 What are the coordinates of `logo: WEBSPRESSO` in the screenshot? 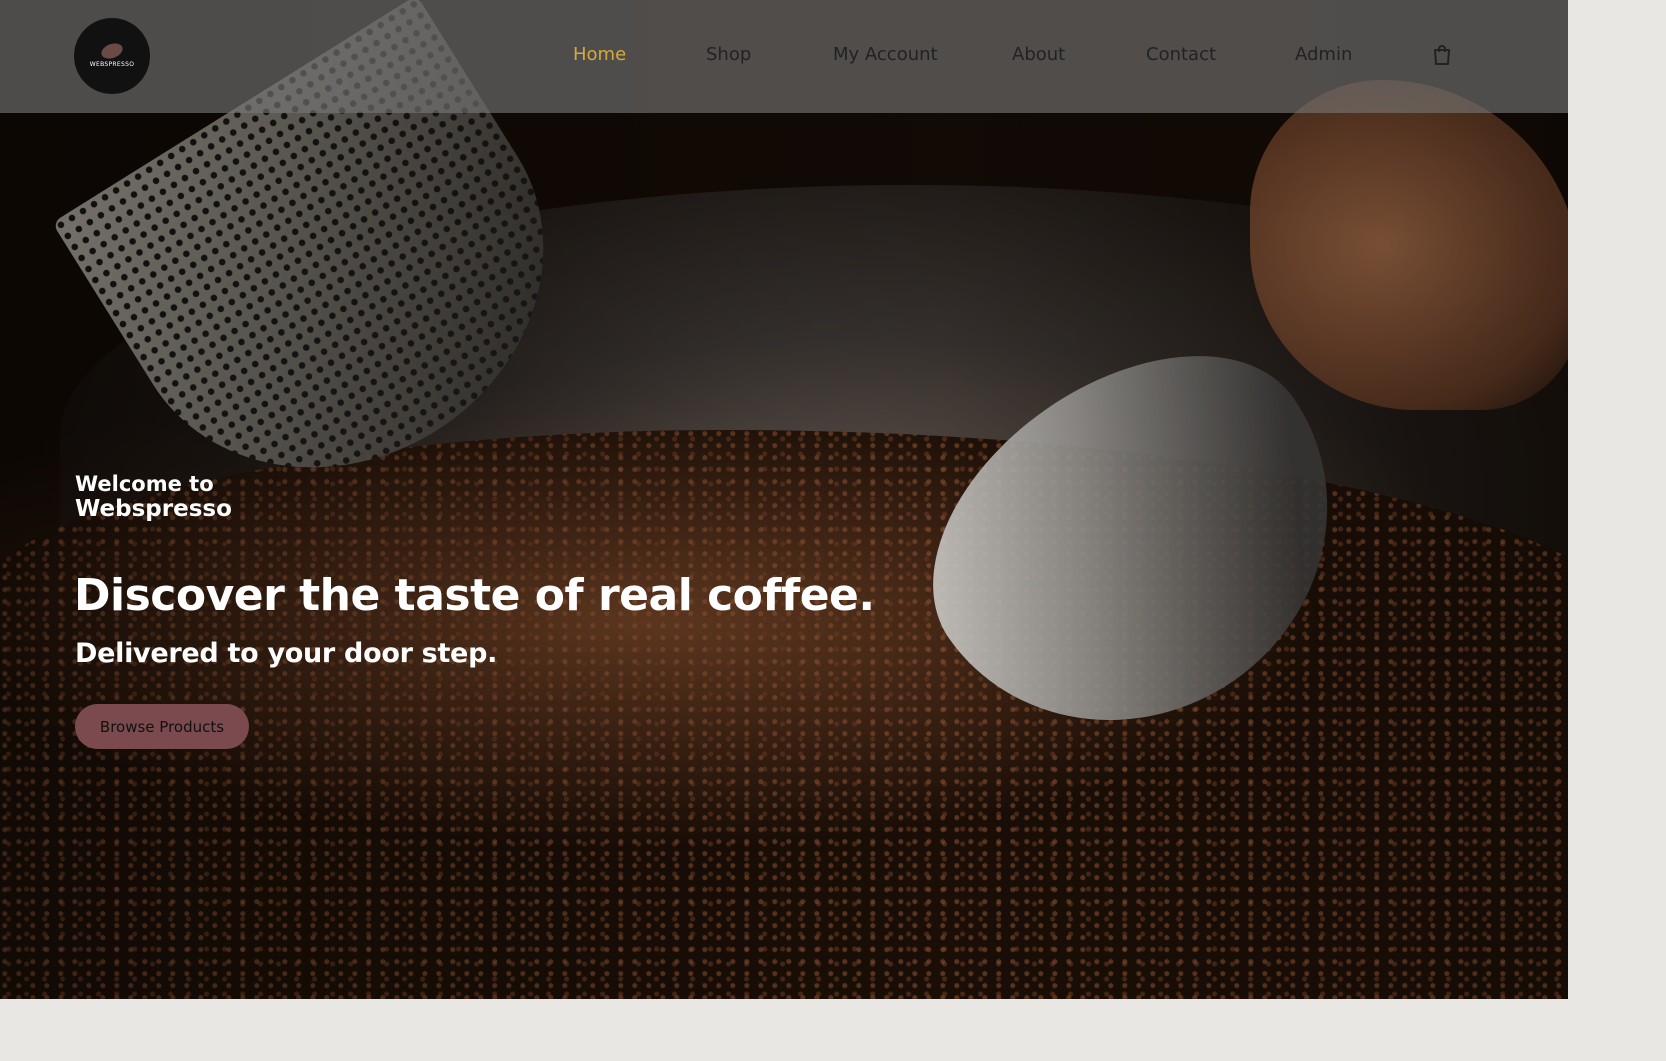 It's located at (112, 56).